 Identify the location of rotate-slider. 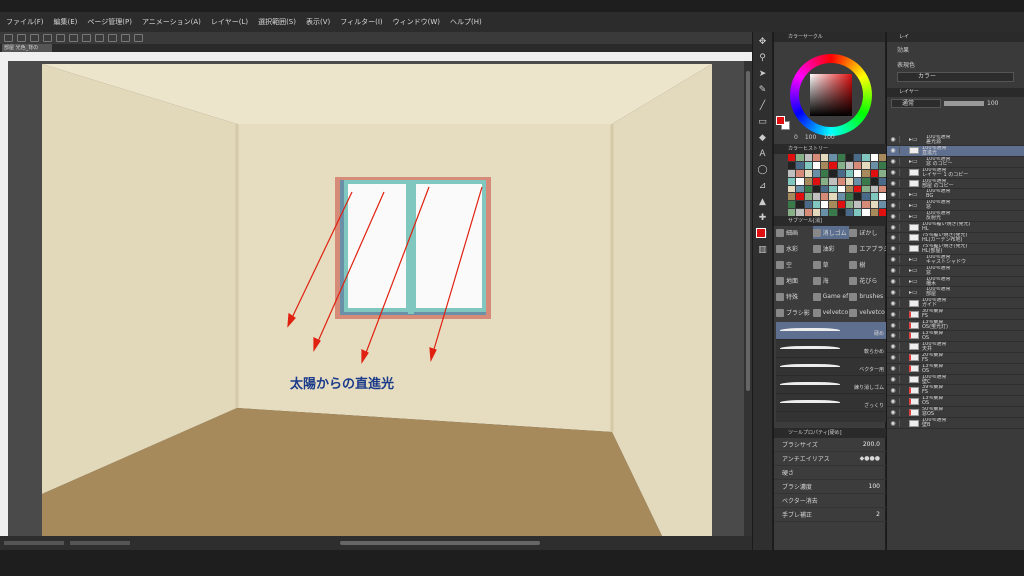
(100, 543).